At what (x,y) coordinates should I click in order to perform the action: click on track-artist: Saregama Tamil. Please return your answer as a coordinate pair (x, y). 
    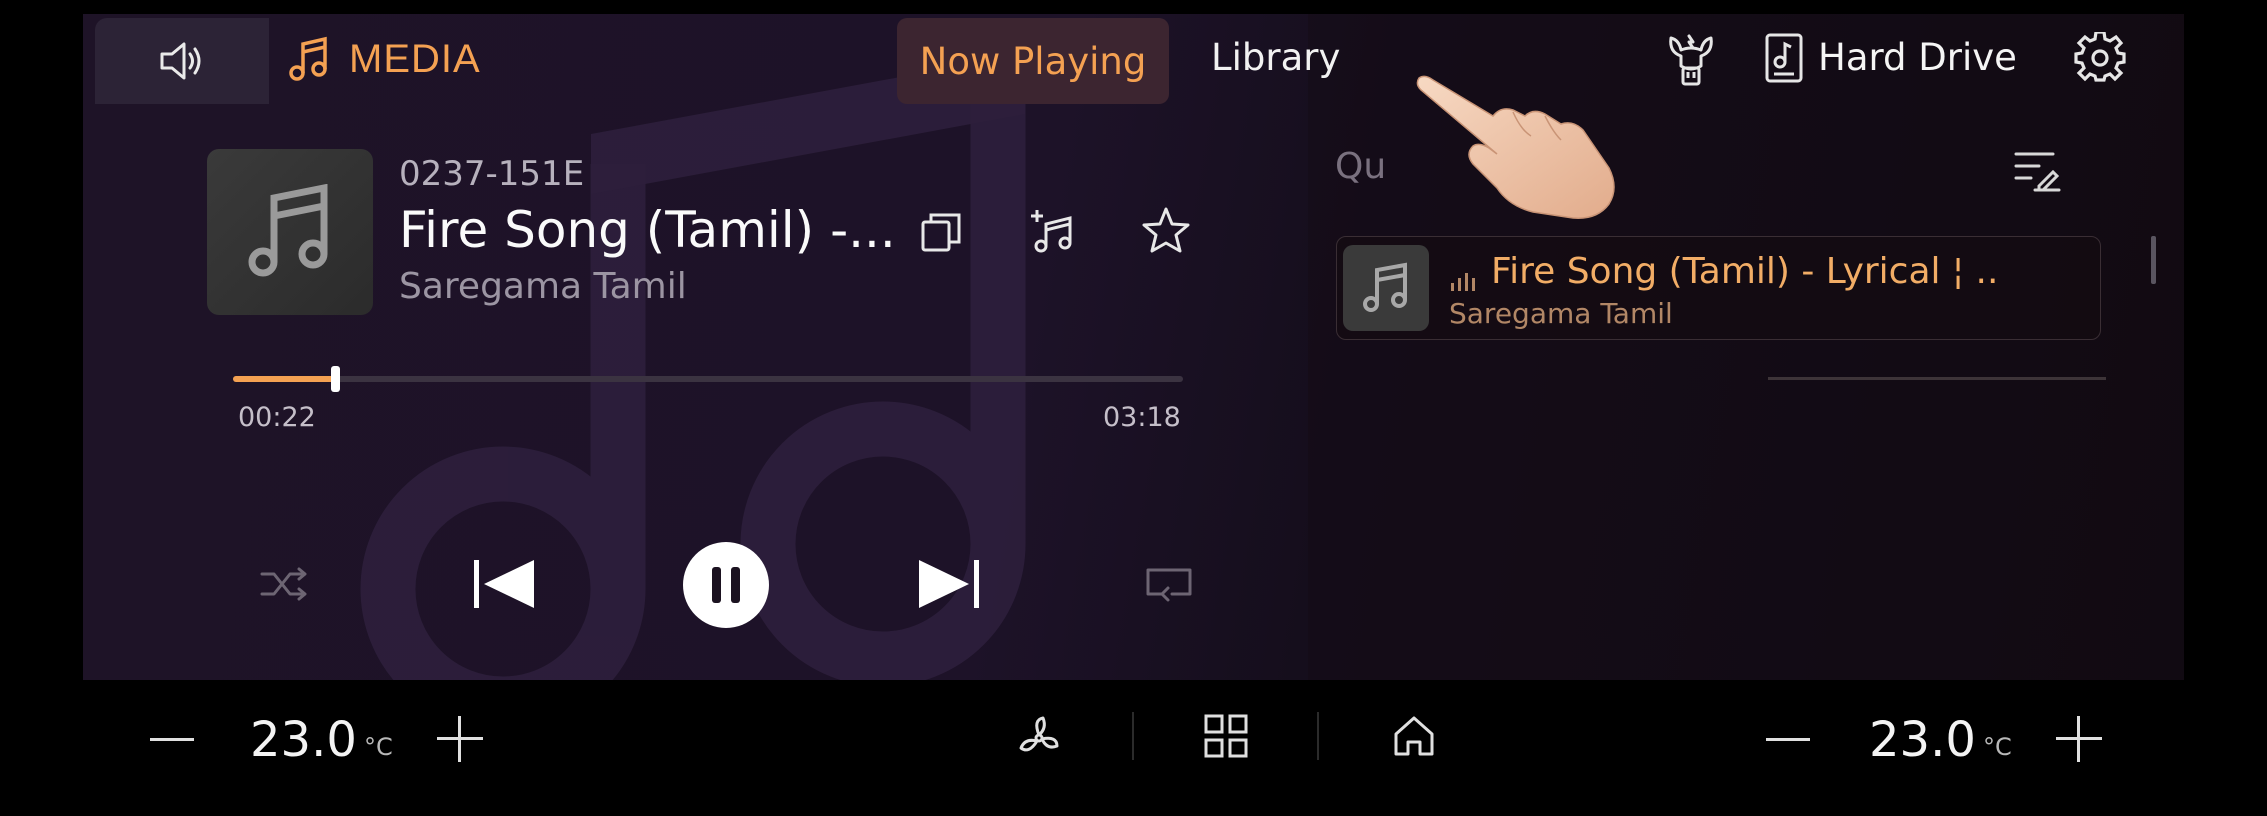
    Looking at the image, I should click on (543, 286).